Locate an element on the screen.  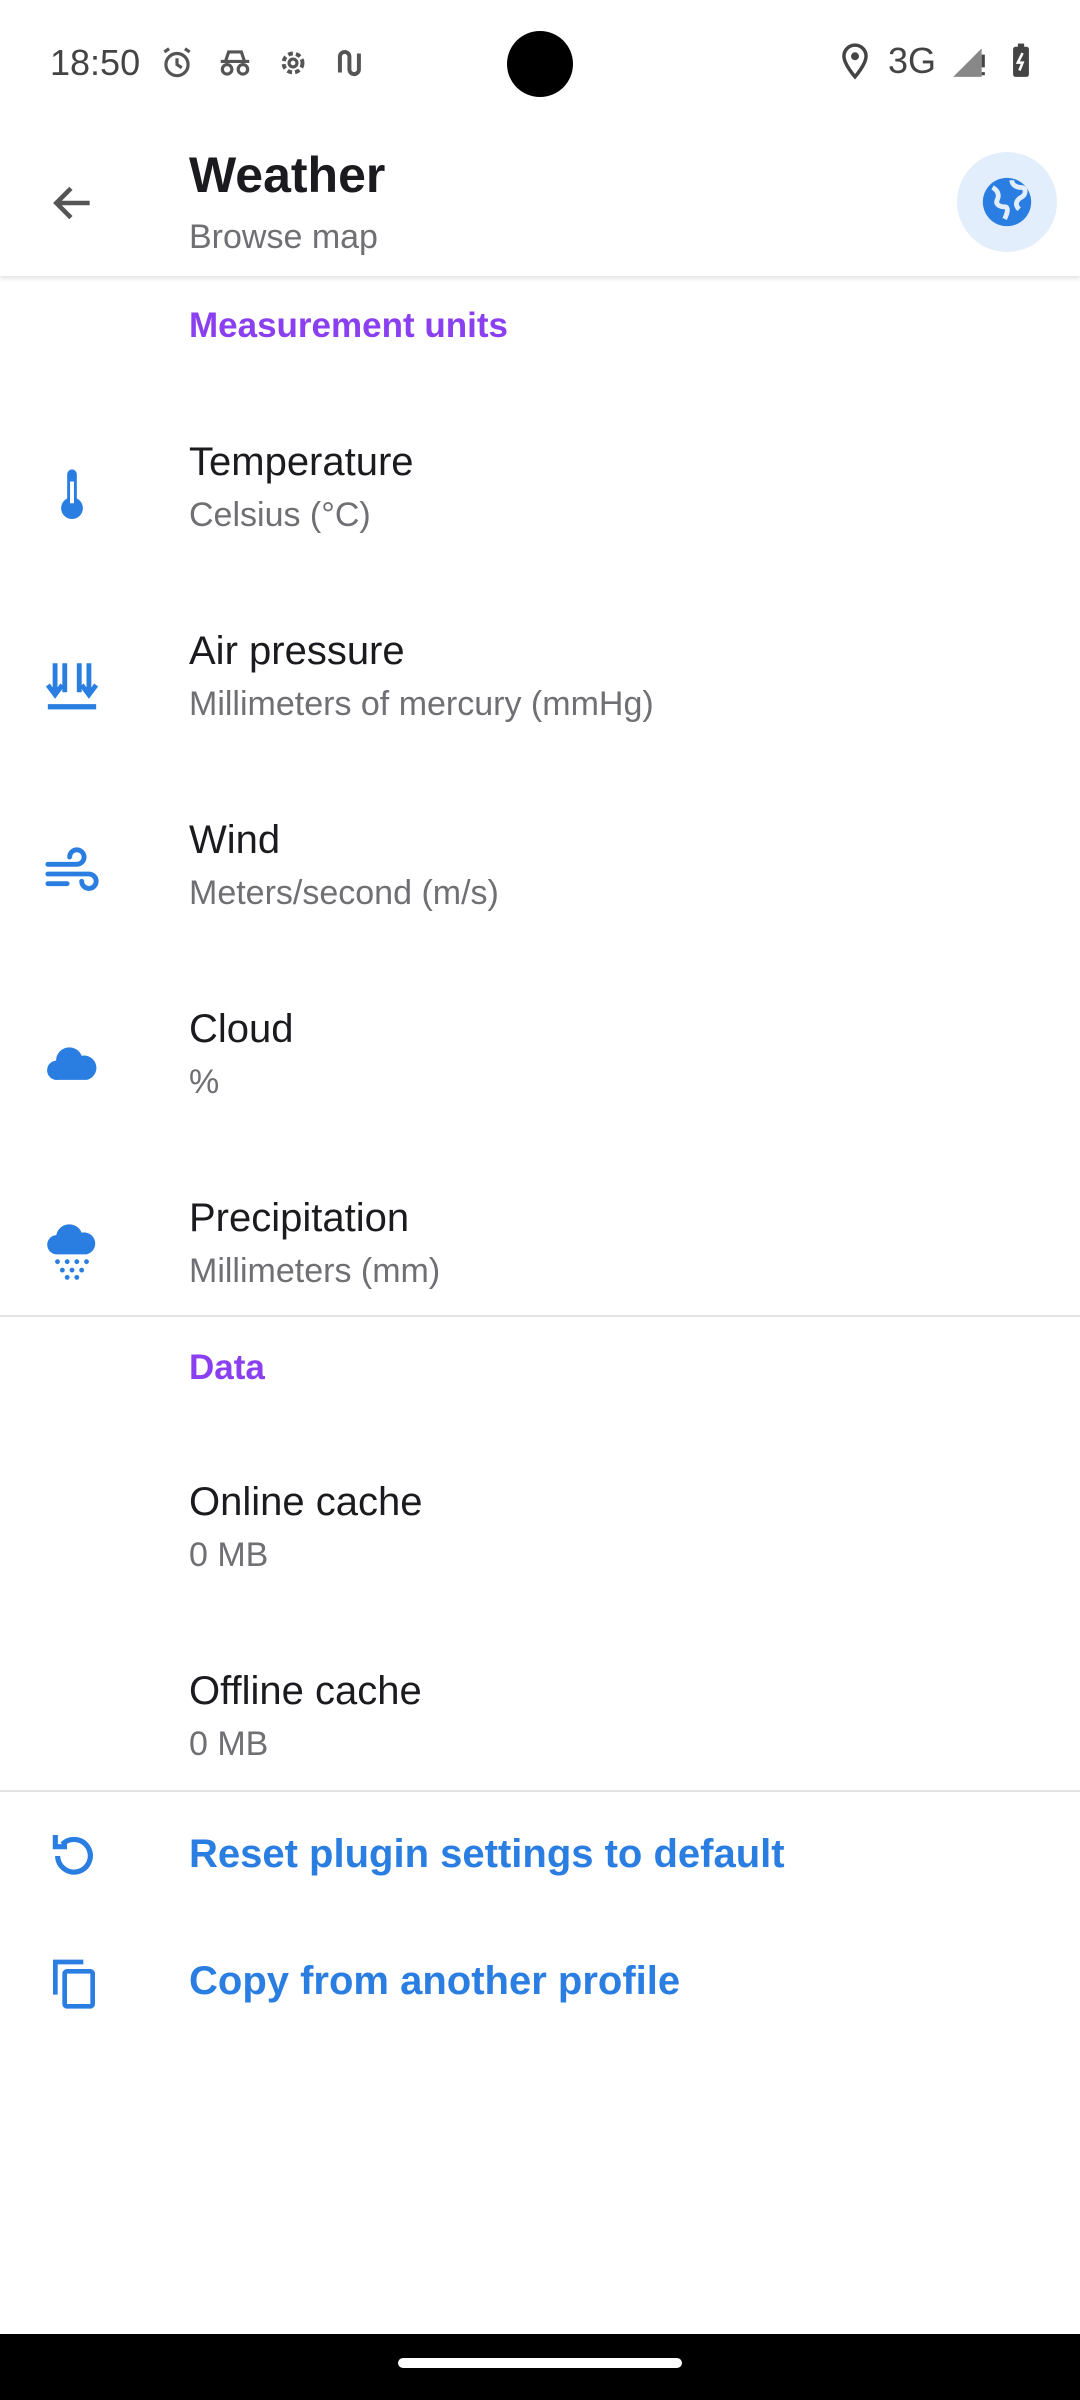
signal-icon is located at coordinates (969, 62).